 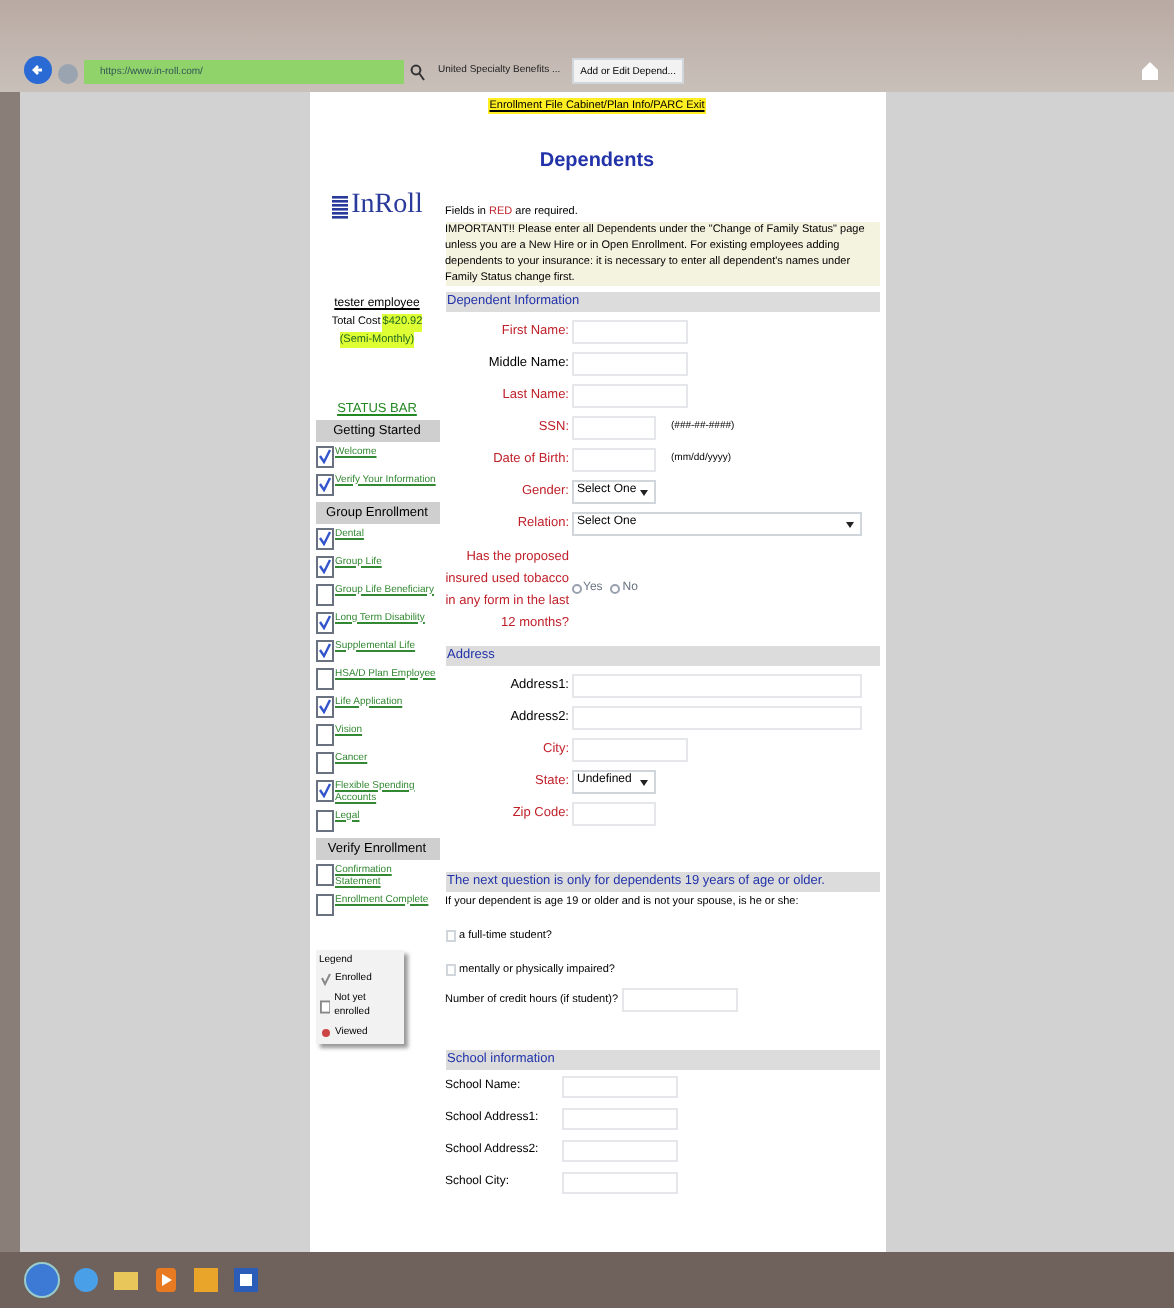 I want to click on media-player-icon, so click(x=166, y=1280).